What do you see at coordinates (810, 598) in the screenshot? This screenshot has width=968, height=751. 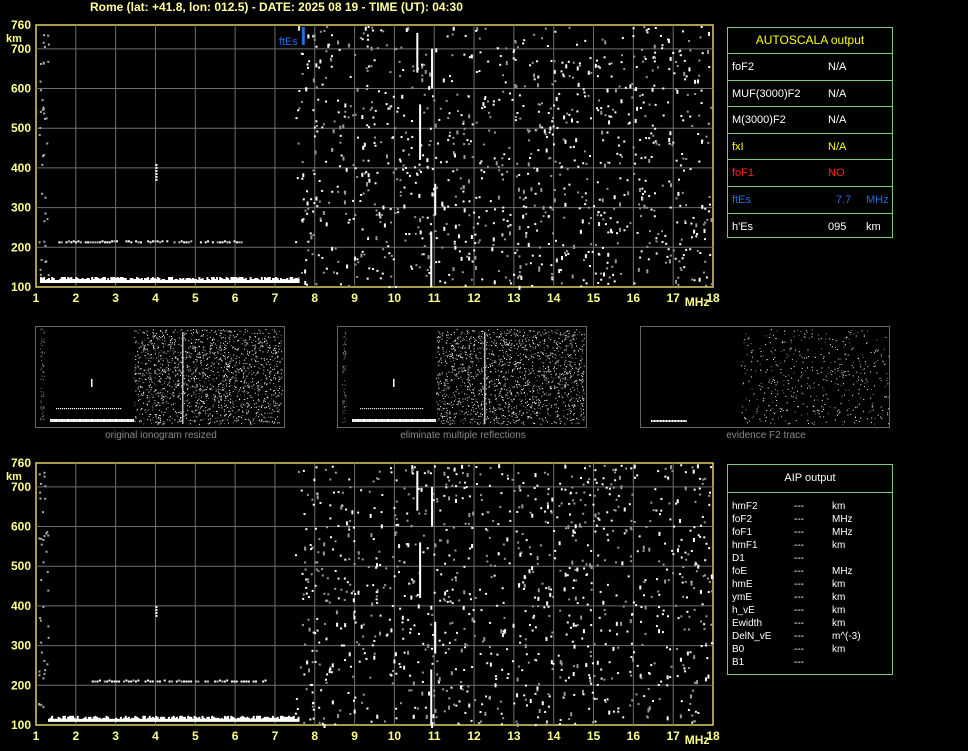 I see `aip-row: ymE---km` at bounding box center [810, 598].